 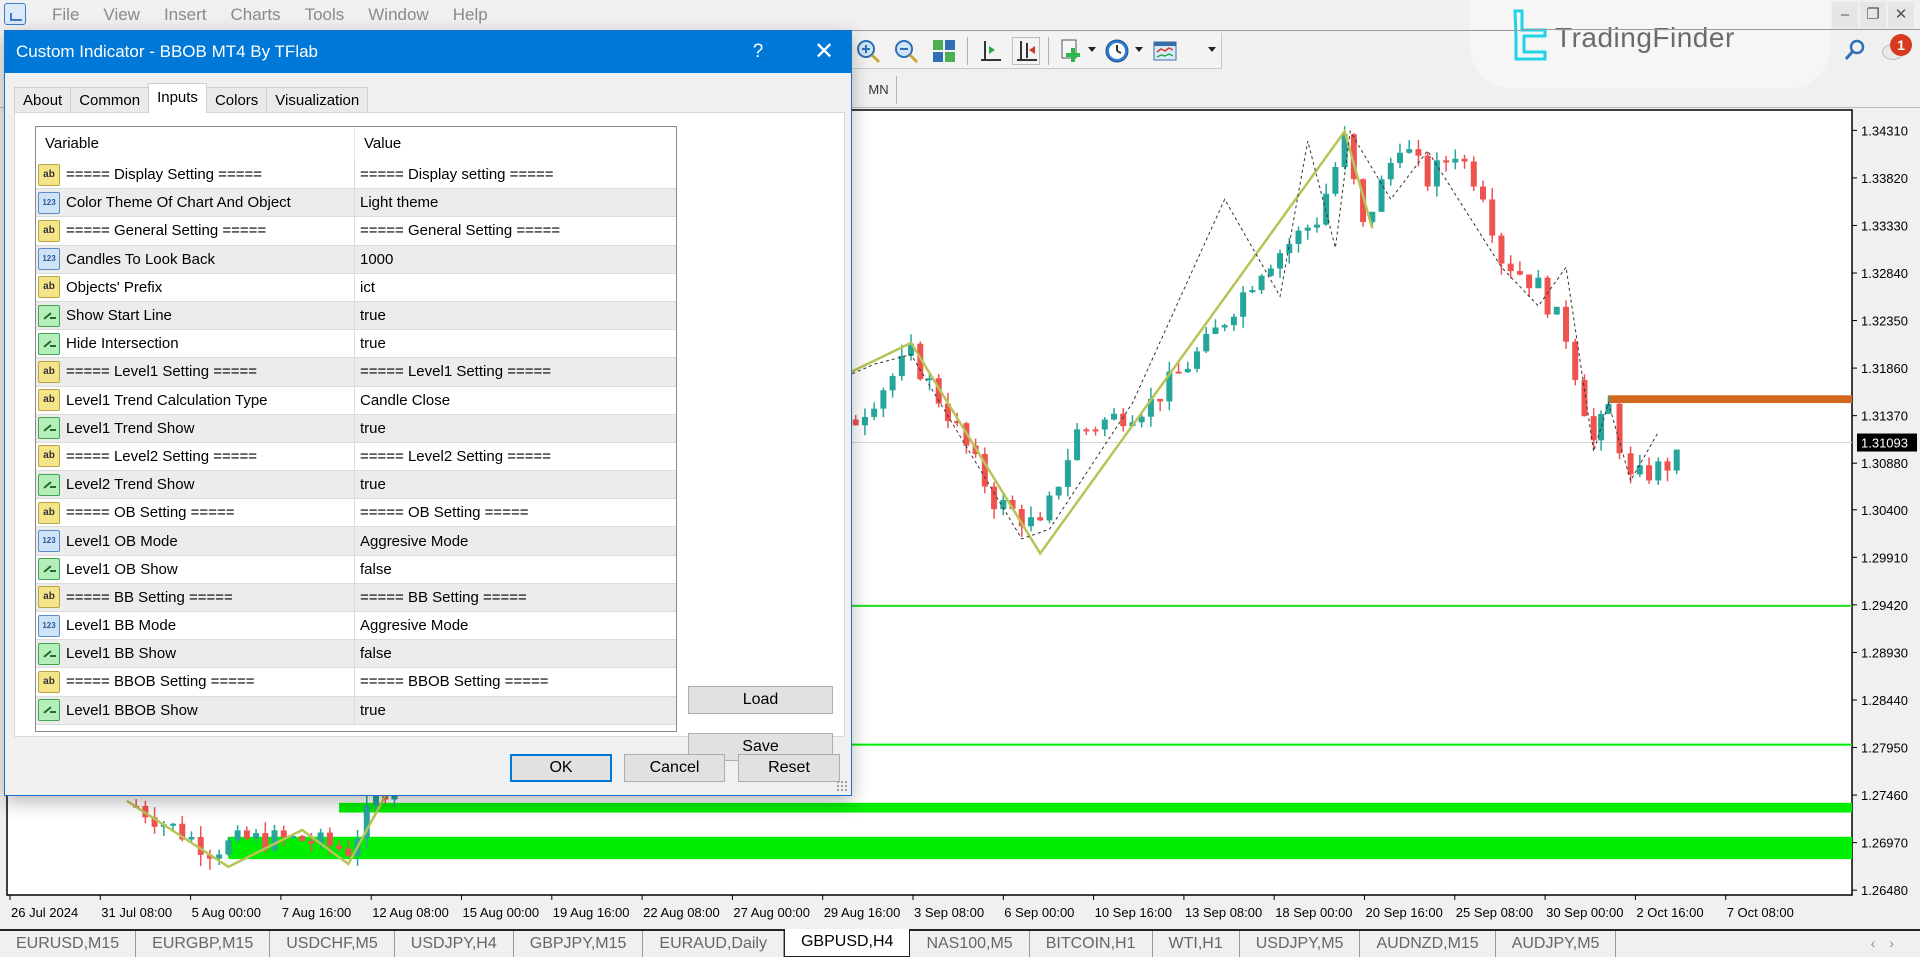 I want to click on periods-icon, so click(x=1117, y=51).